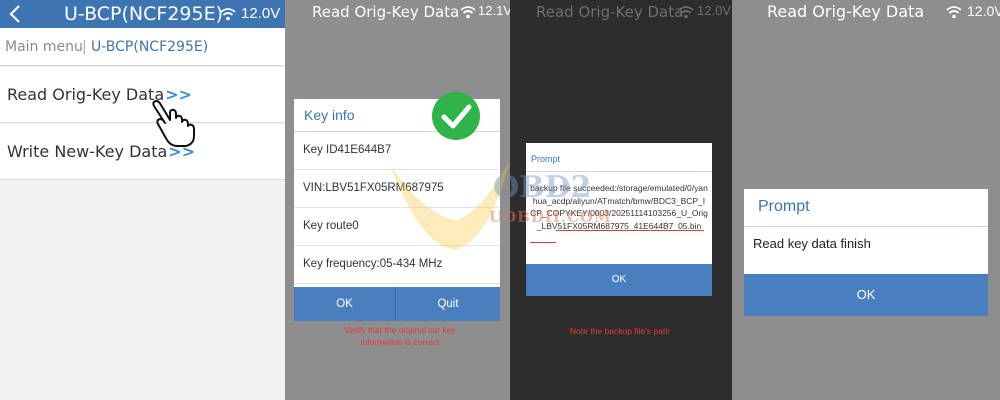 The width and height of the screenshot is (1000, 400). What do you see at coordinates (448, 304) in the screenshot?
I see `quit-button: Quit` at bounding box center [448, 304].